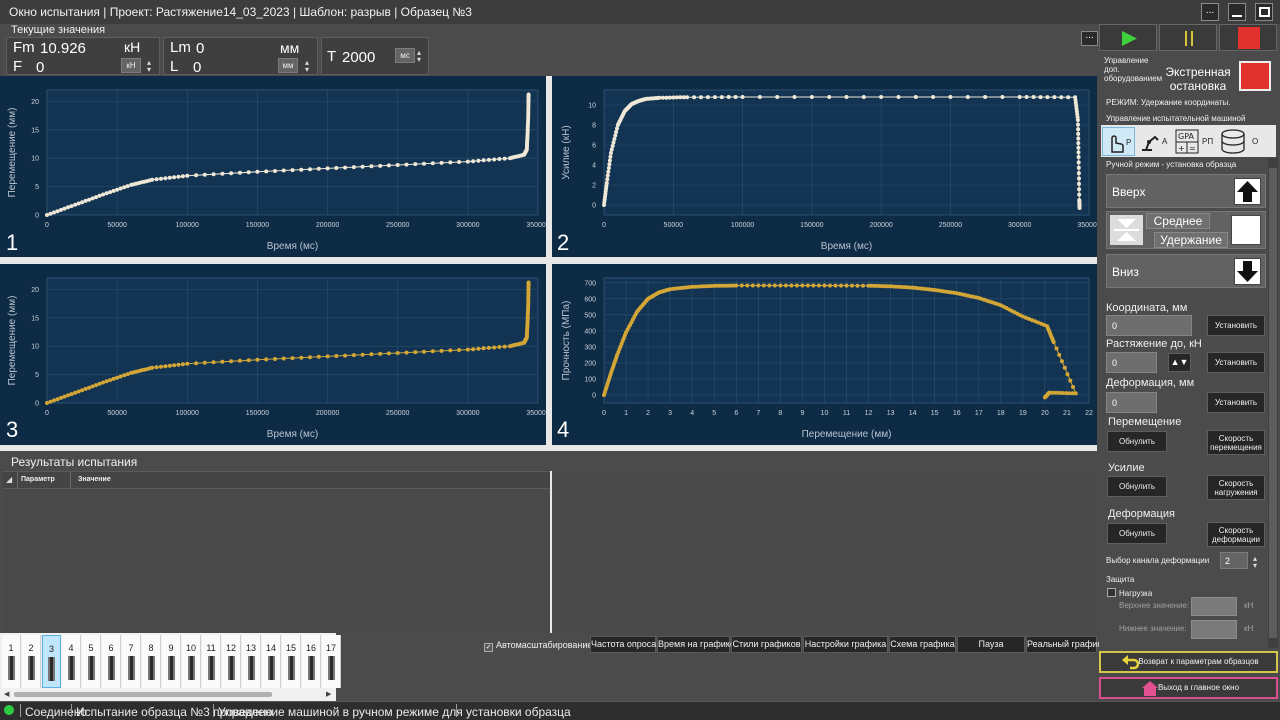 This screenshot has height=720, width=1280. What do you see at coordinates (111, 661) in the screenshot?
I see `sample-slot-6: 6` at bounding box center [111, 661].